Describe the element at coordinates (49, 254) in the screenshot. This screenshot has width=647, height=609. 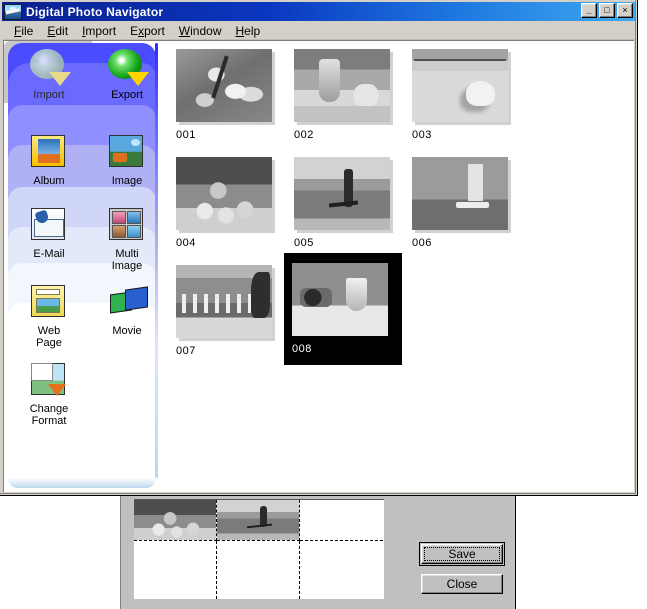
I see `sidebar-item-email-label: E-Mail` at that location.